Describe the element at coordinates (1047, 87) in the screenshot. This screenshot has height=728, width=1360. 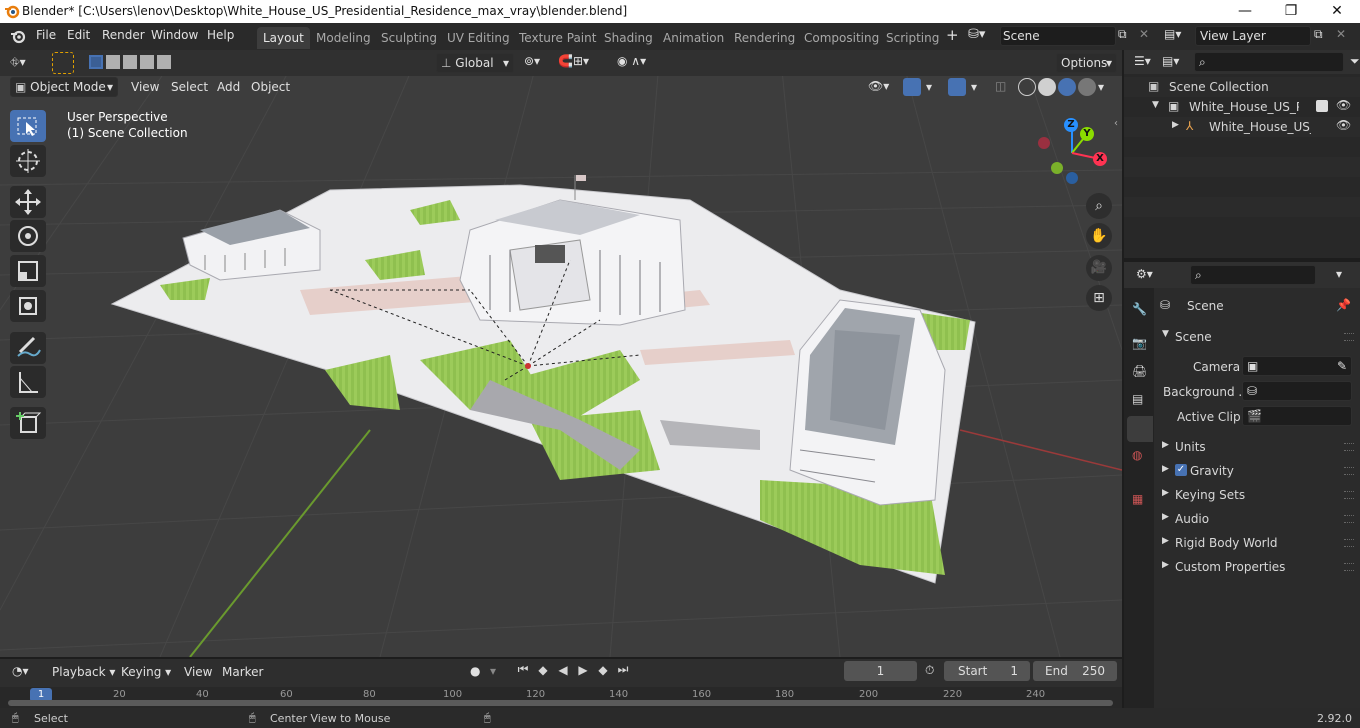
I see `solid-shading-icon` at that location.